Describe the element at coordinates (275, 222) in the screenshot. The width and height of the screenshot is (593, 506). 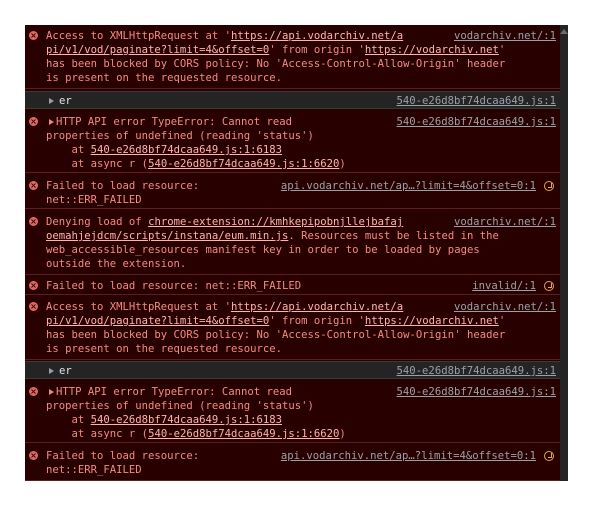
I see `message-link: chrome-extension://kmhkepipobnjllejbafaj` at that location.